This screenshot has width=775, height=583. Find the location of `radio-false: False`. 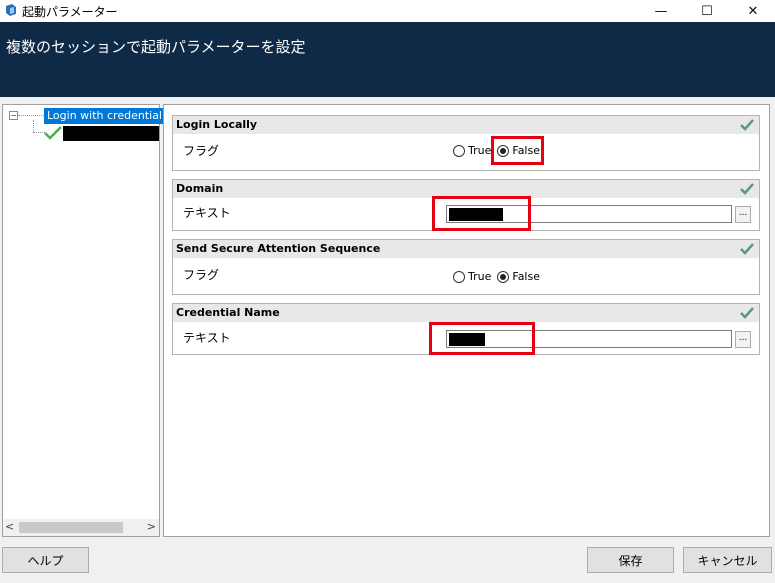

radio-false: False is located at coordinates (518, 276).